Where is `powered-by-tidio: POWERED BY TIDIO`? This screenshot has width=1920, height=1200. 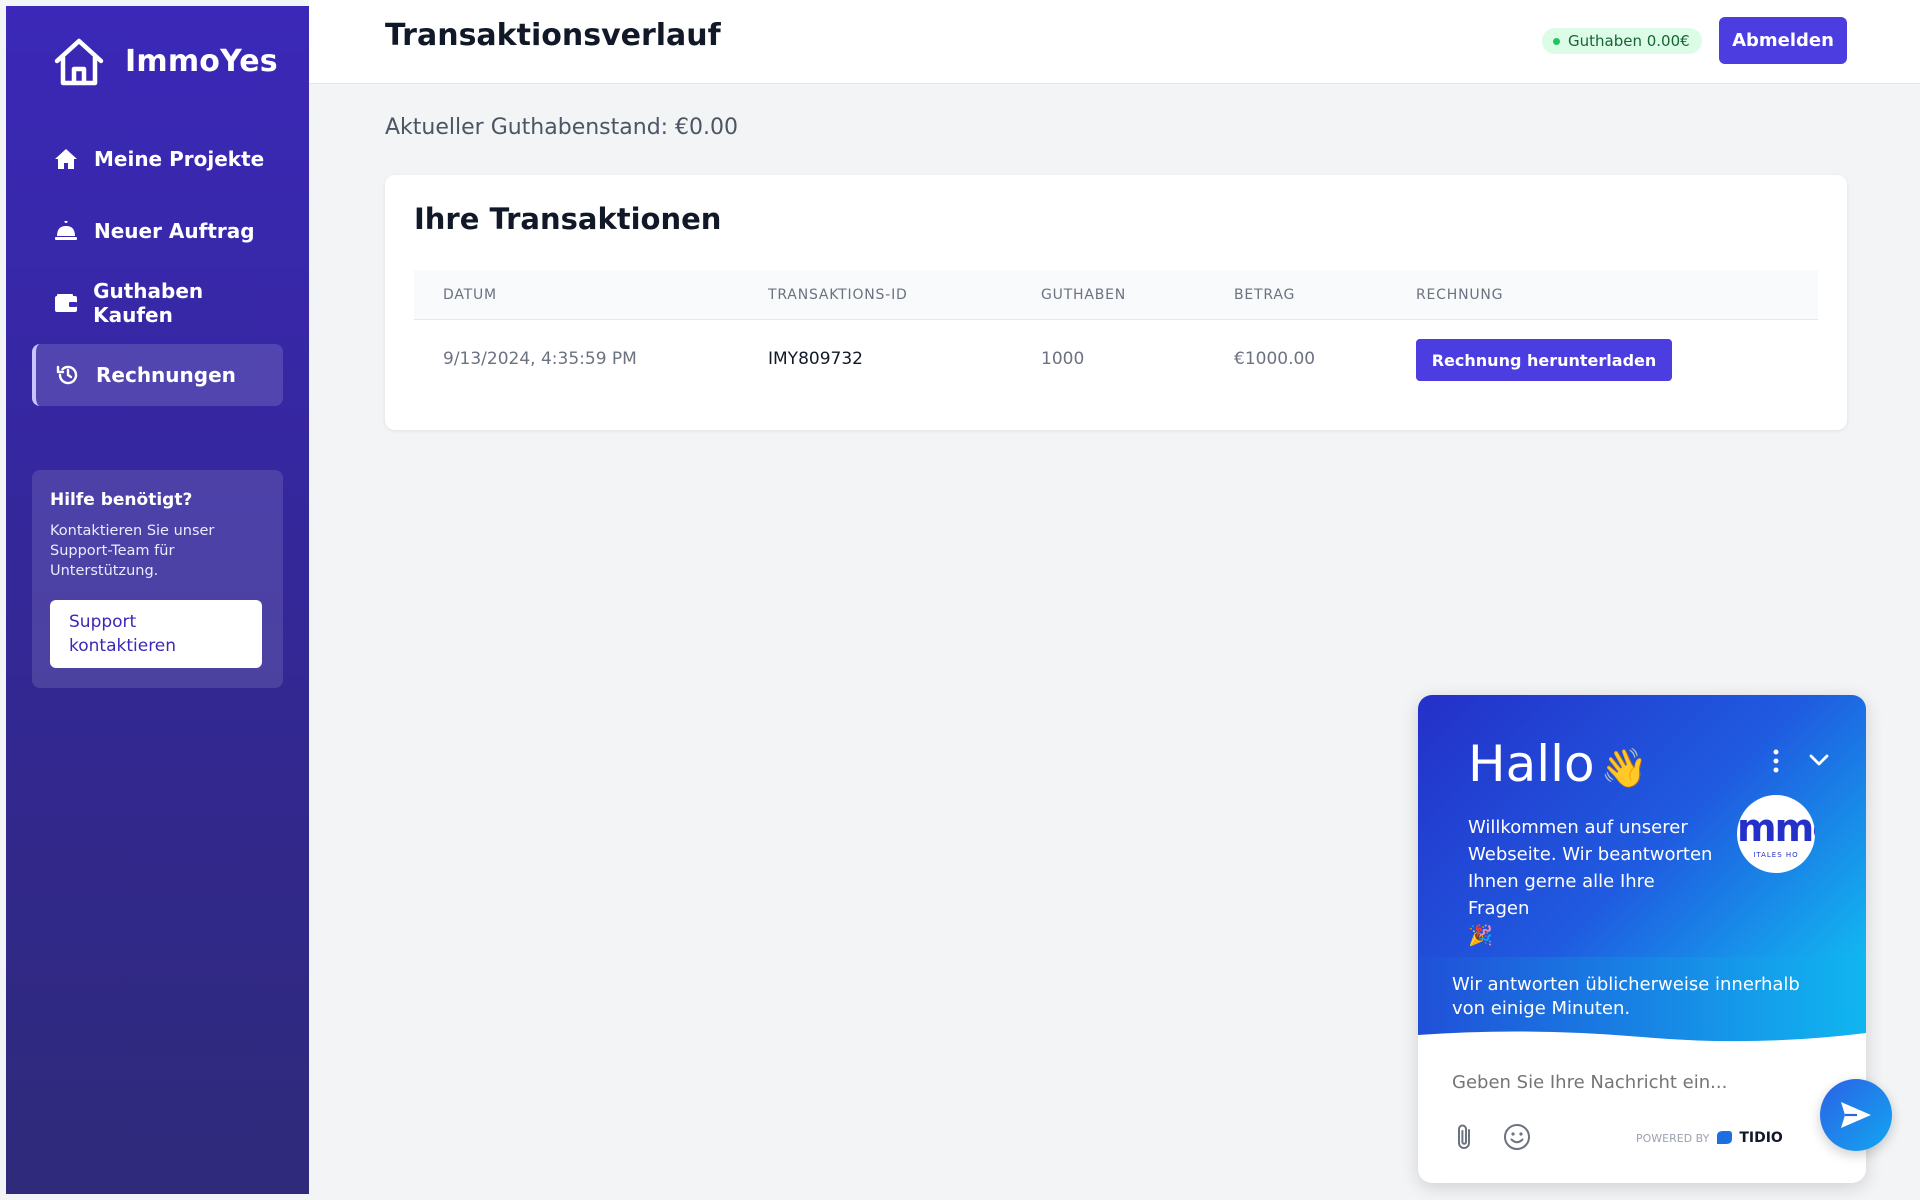
powered-by-tidio: POWERED BY TIDIO is located at coordinates (1709, 1138).